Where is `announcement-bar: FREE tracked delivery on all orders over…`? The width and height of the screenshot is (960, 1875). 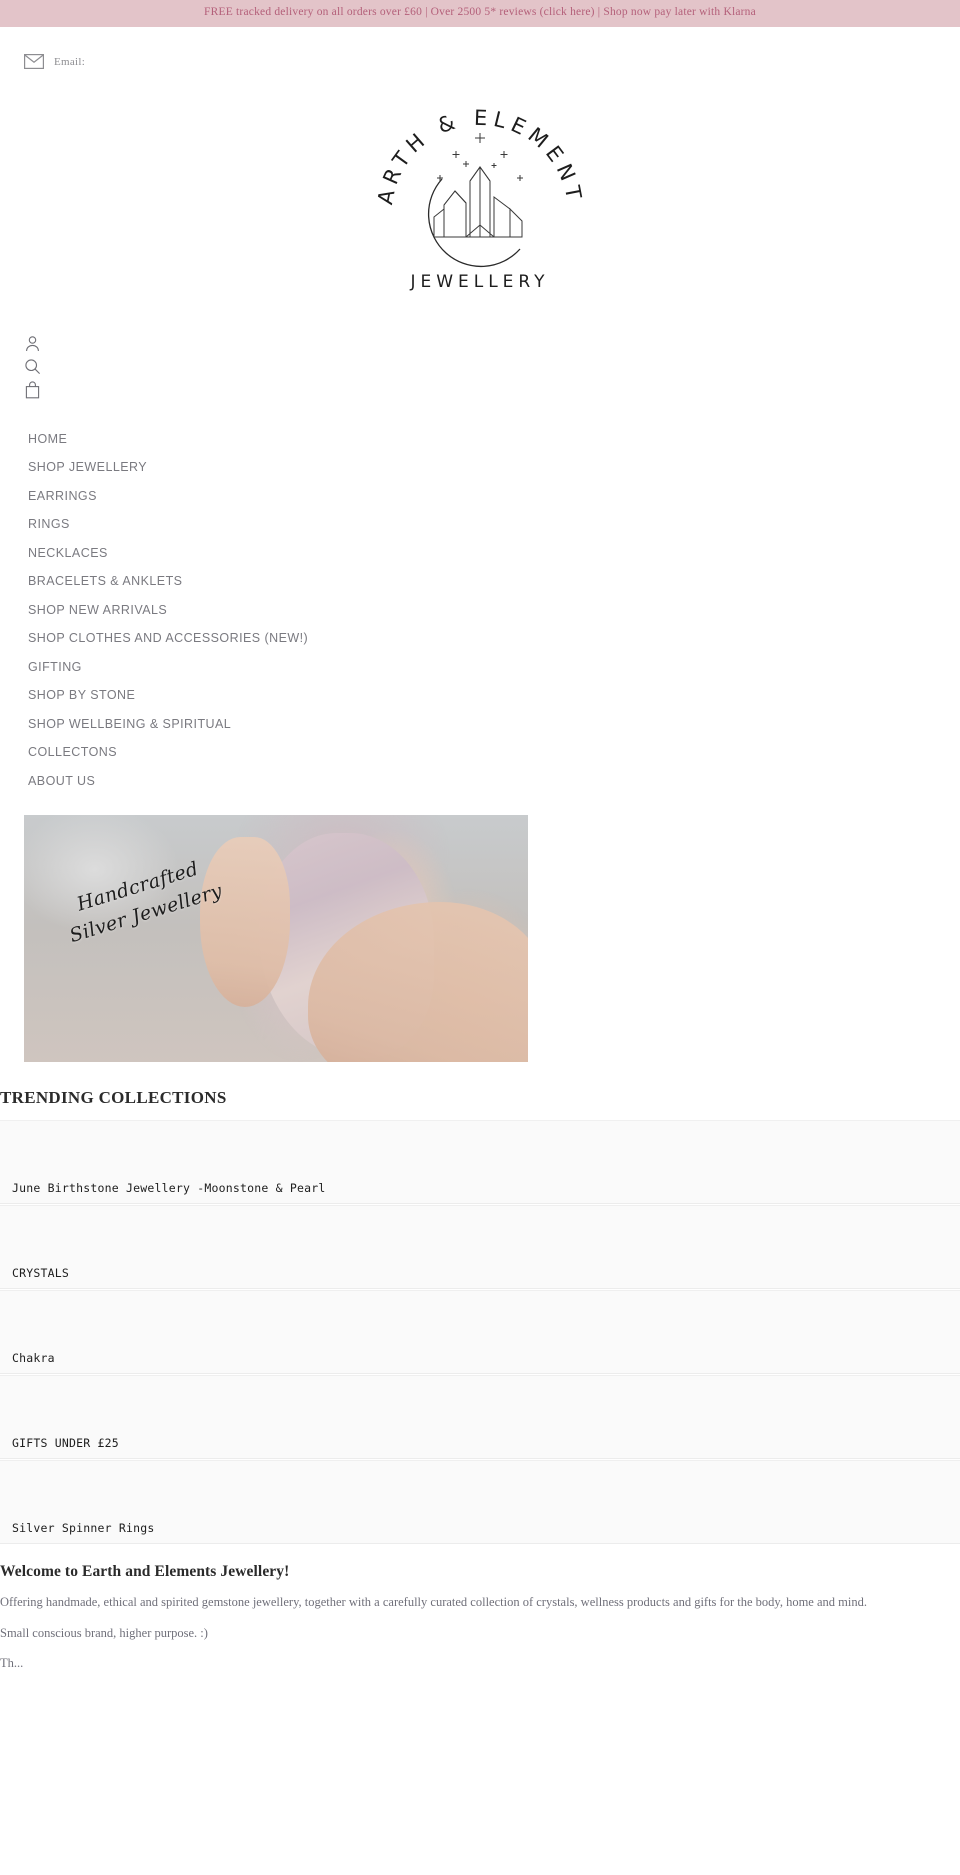 announcement-bar: FREE tracked delivery on all orders over… is located at coordinates (480, 13).